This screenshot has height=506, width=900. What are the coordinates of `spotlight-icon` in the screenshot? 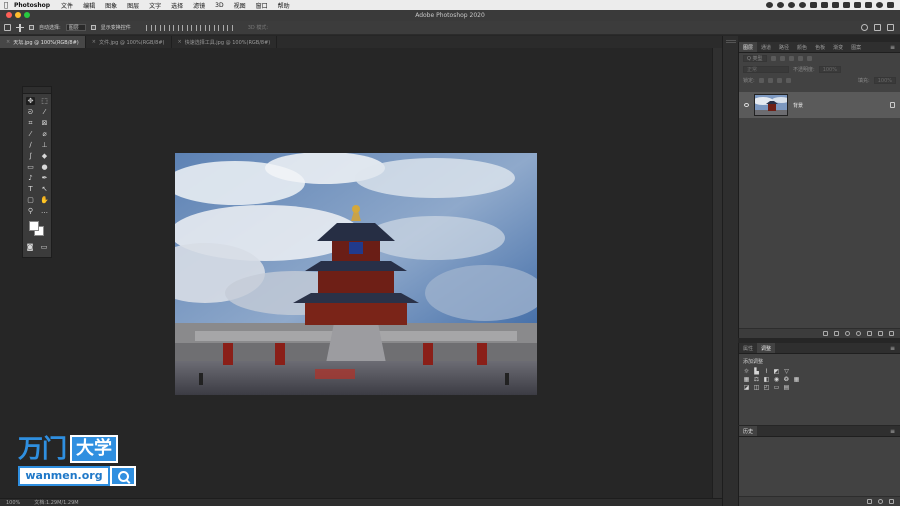 It's located at (879, 5).